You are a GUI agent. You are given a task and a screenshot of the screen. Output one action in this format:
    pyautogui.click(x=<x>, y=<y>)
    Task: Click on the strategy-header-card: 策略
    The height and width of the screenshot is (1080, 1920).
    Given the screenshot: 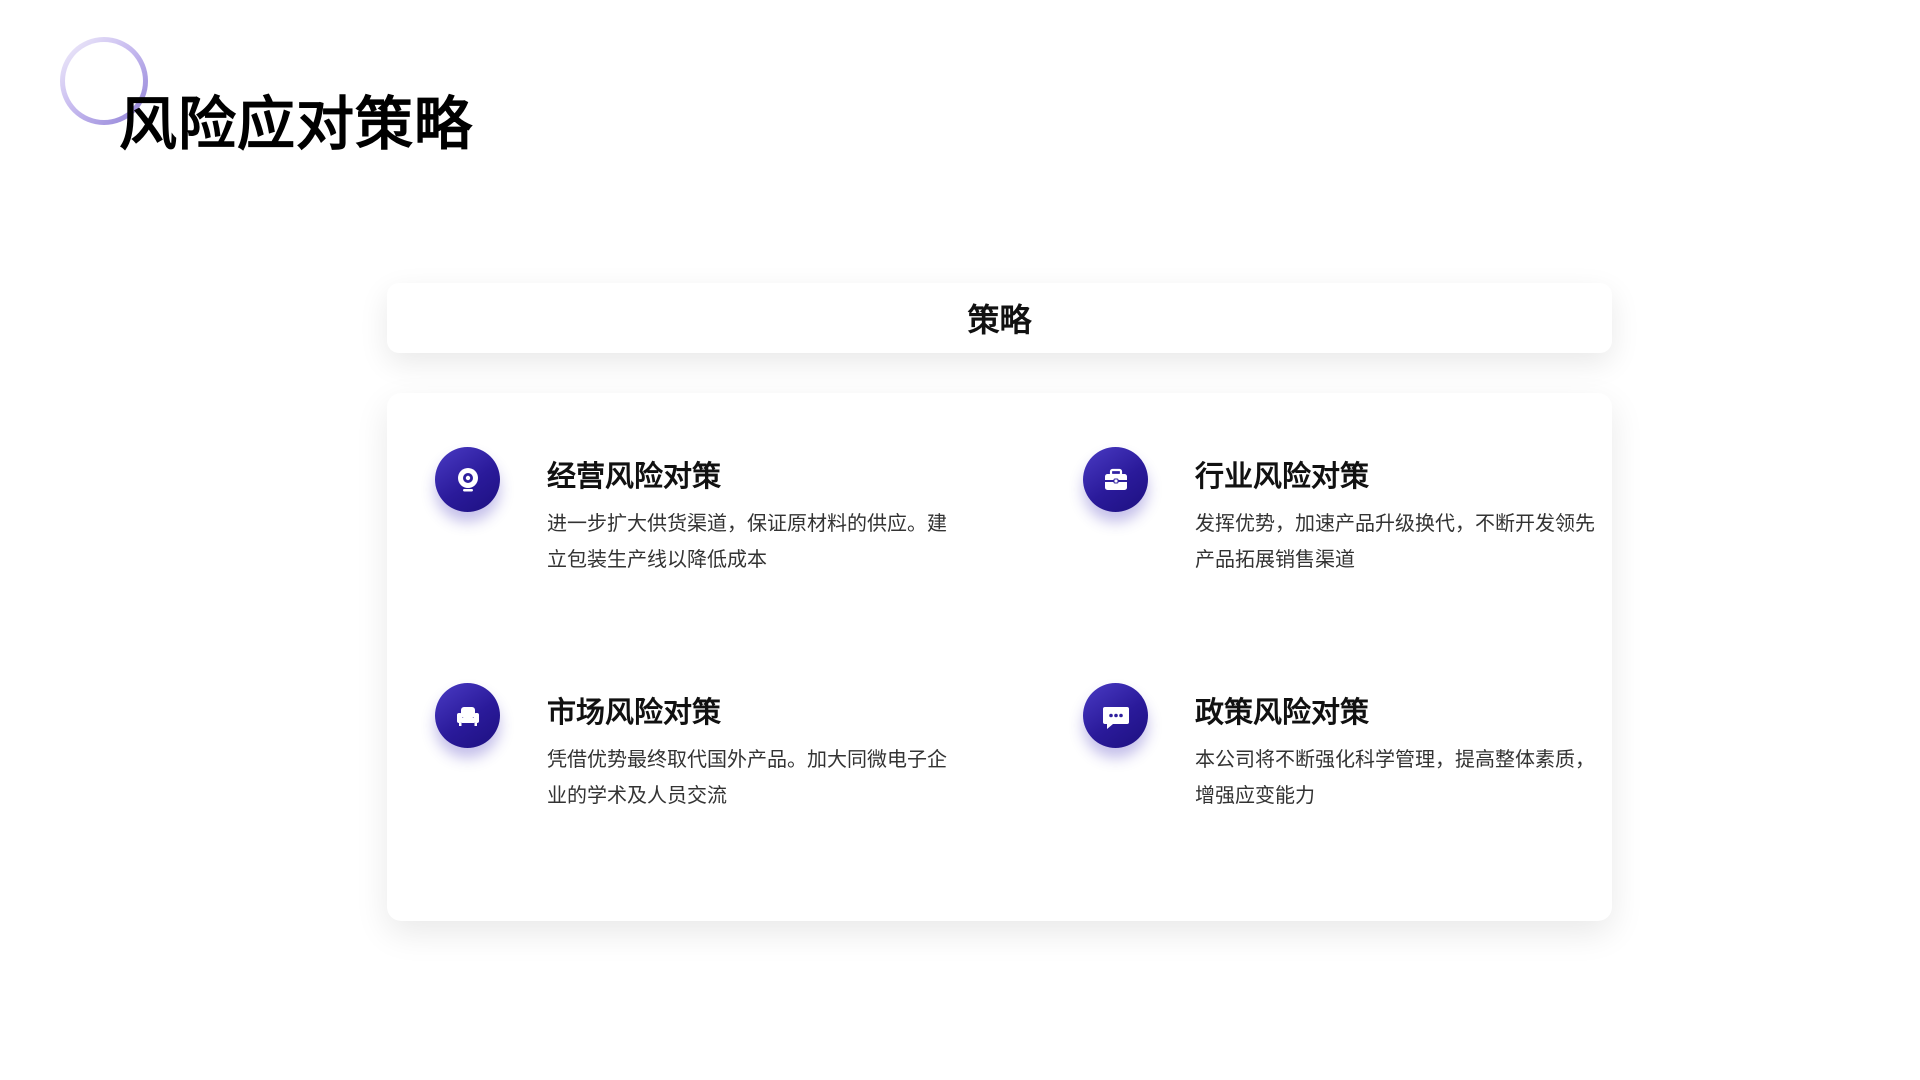 What is the action you would take?
    pyautogui.click(x=999, y=318)
    